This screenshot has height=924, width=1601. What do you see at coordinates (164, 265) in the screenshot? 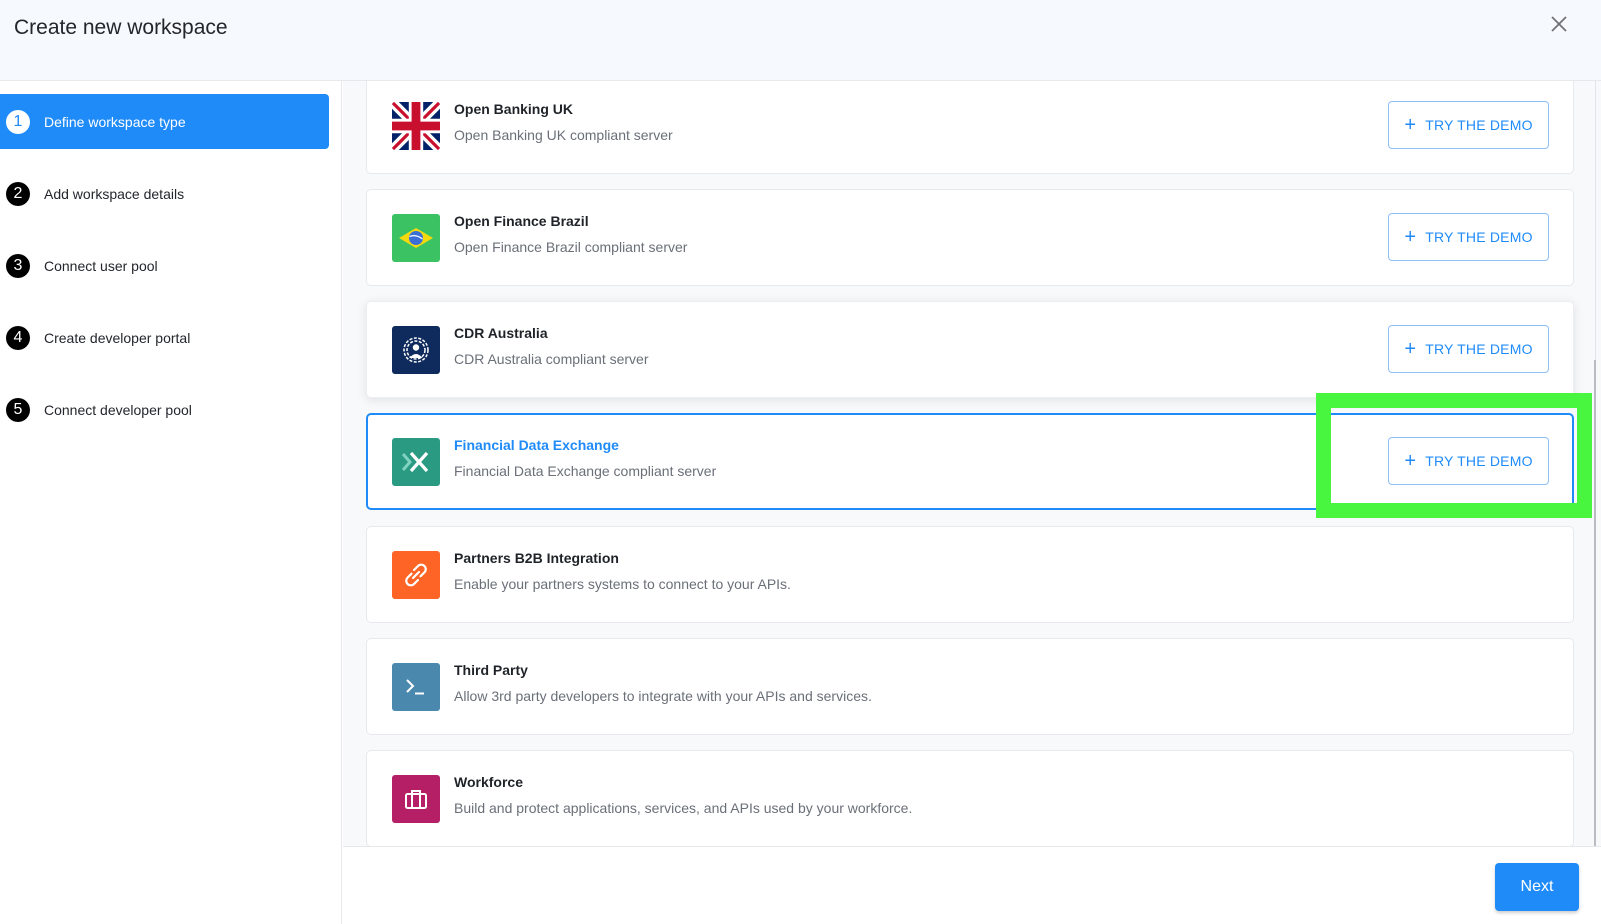
I see `step-connect-user-pool: 3 Connect user pool` at bounding box center [164, 265].